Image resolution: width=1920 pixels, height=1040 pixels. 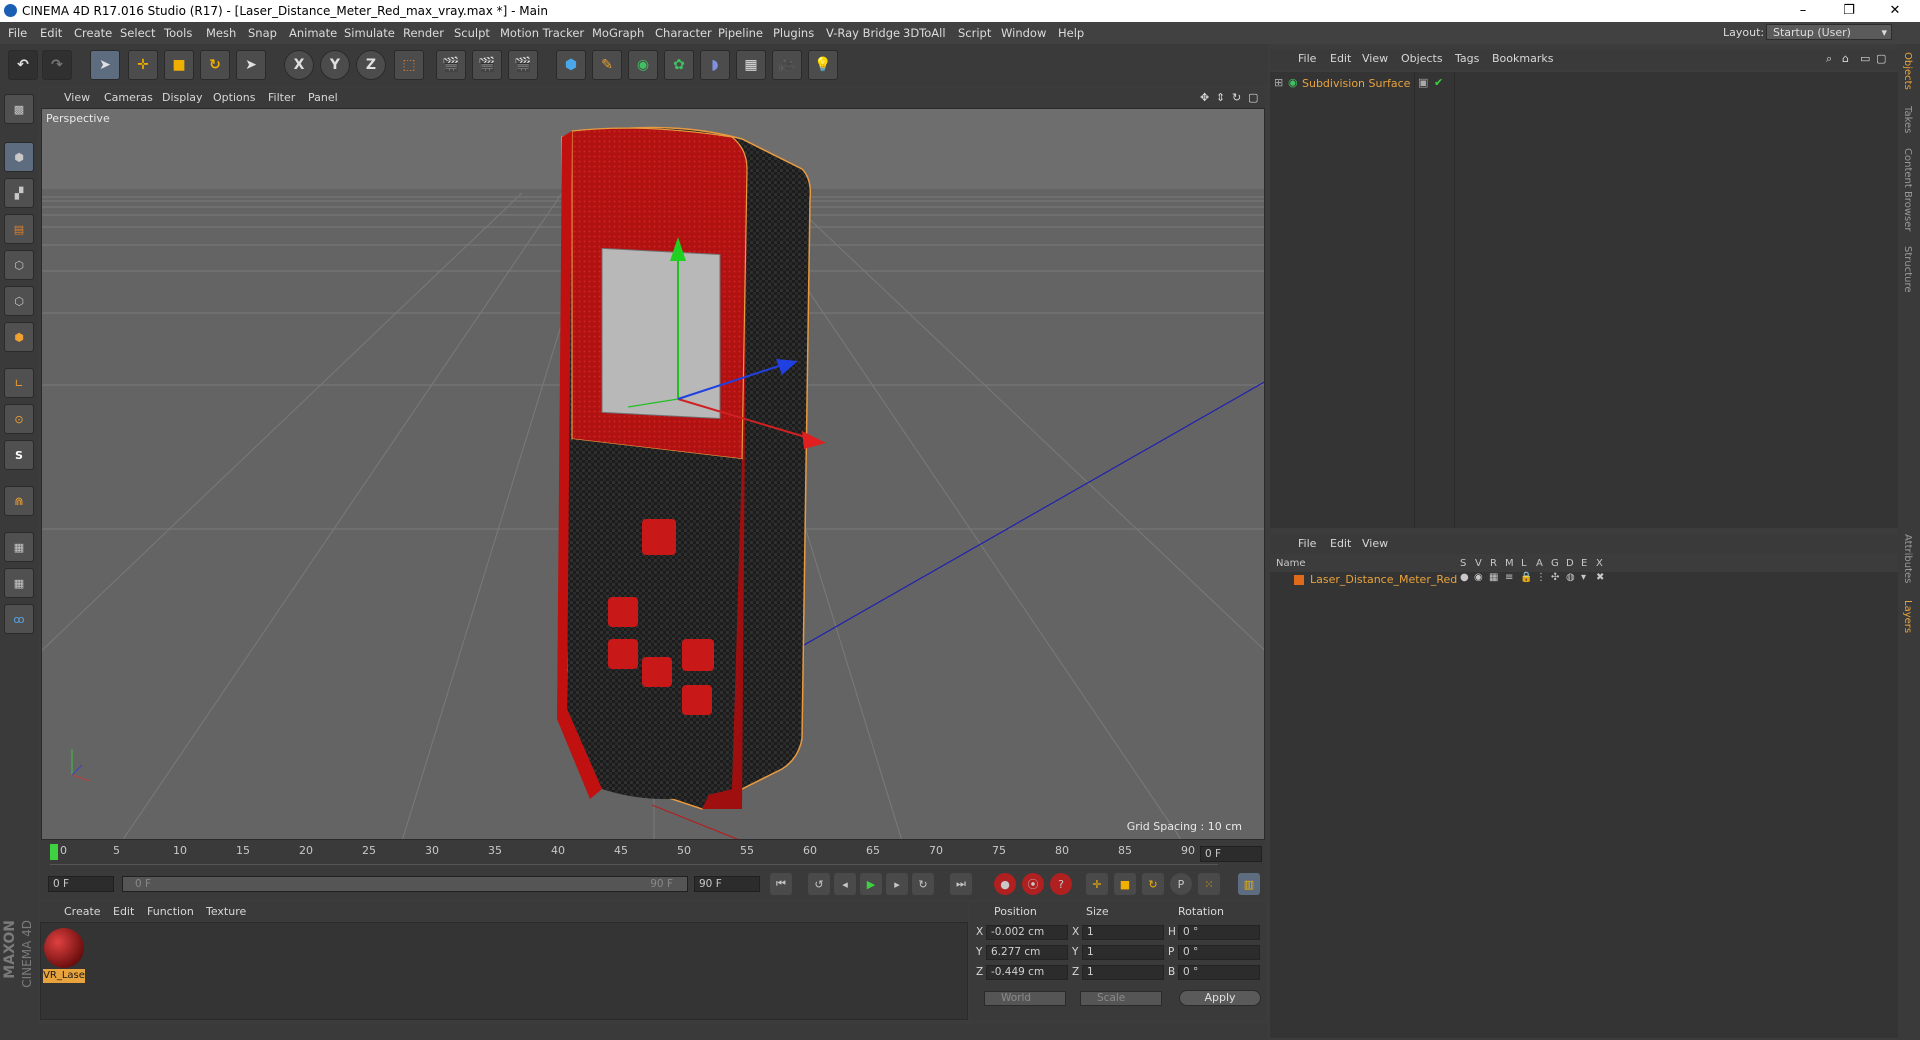 What do you see at coordinates (54, 852) in the screenshot?
I see `playhead` at bounding box center [54, 852].